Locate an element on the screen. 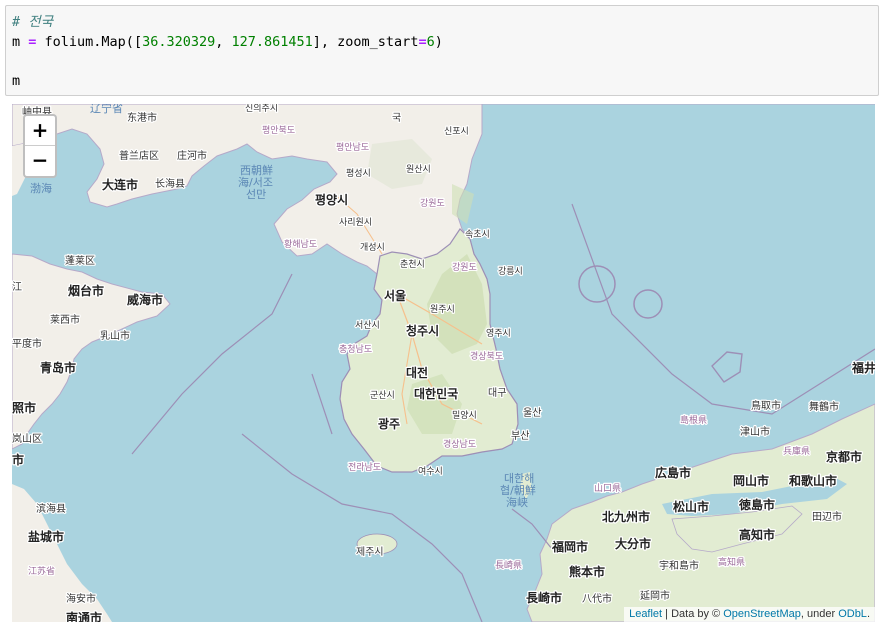 The height and width of the screenshot is (632, 886). label-sinuiju: 신의주시 is located at coordinates (261, 109).